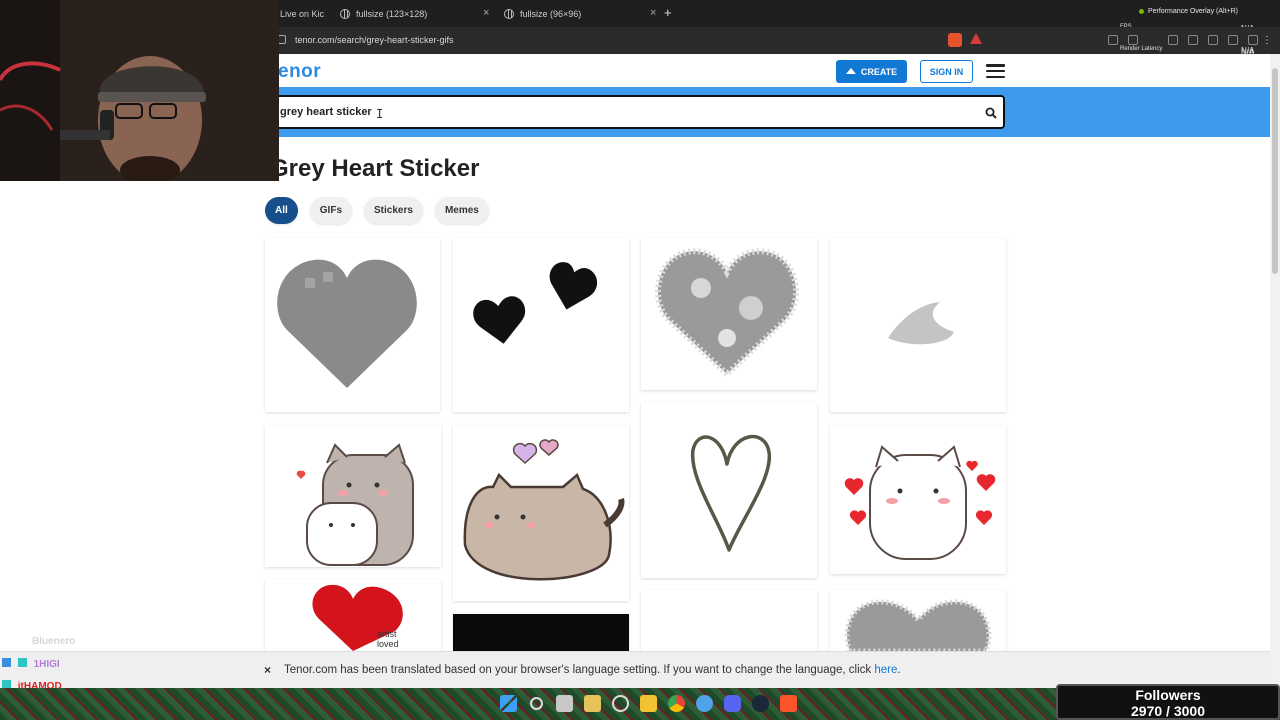 The height and width of the screenshot is (720, 1280). What do you see at coordinates (46, 664) in the screenshot?
I see `chat-username: 1HIGI` at bounding box center [46, 664].